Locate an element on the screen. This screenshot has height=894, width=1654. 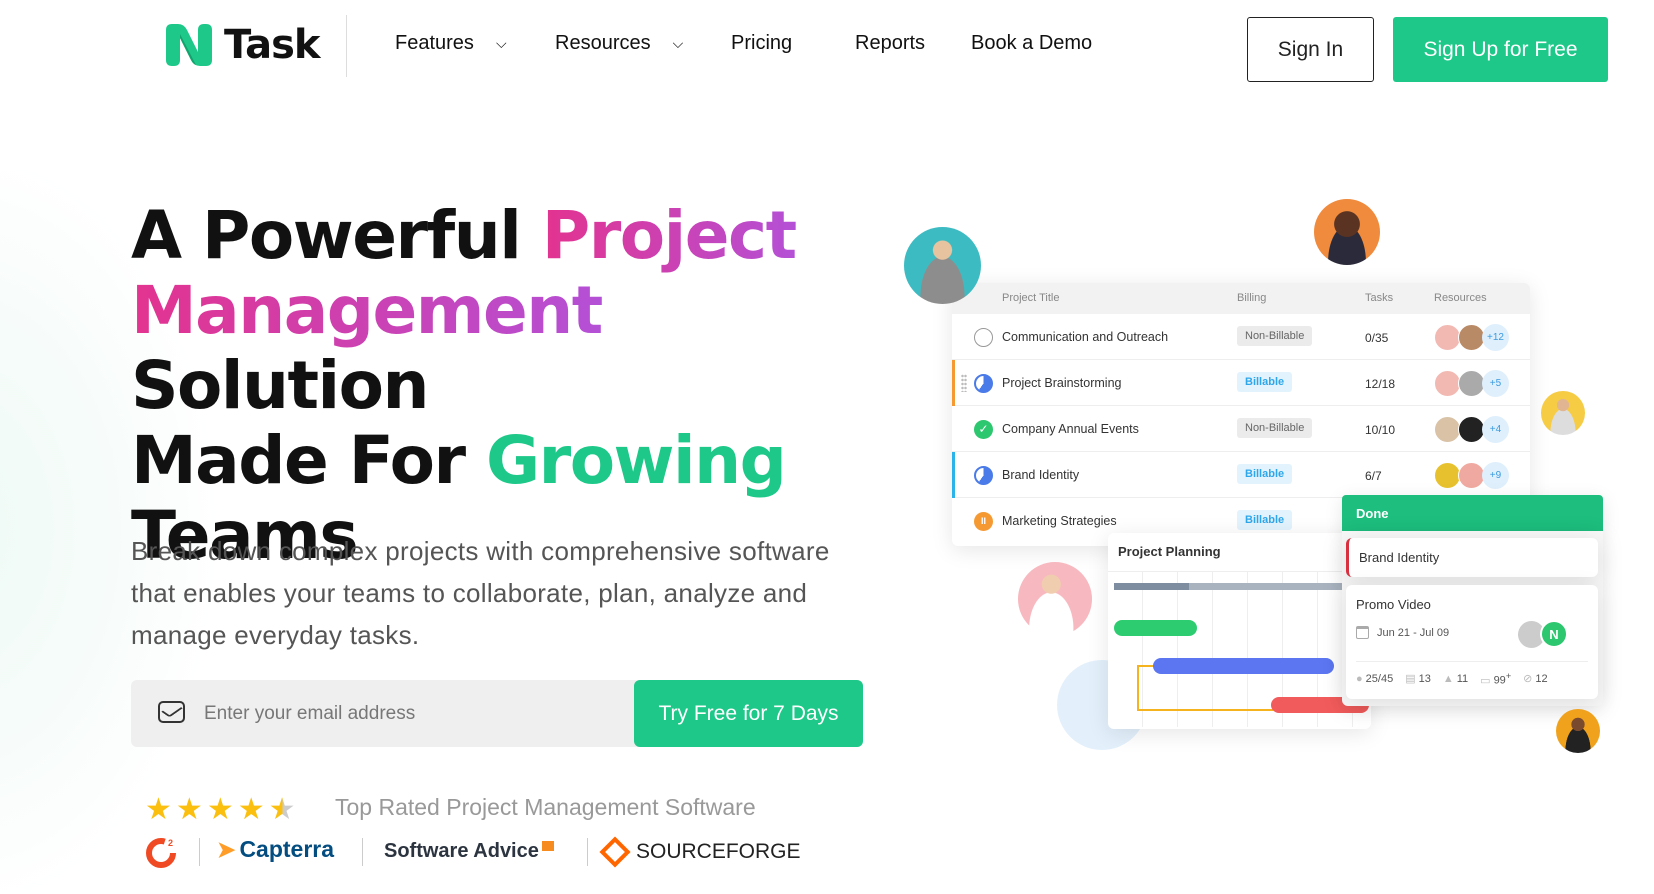
nav-features: Features ⌵ is located at coordinates (451, 43).